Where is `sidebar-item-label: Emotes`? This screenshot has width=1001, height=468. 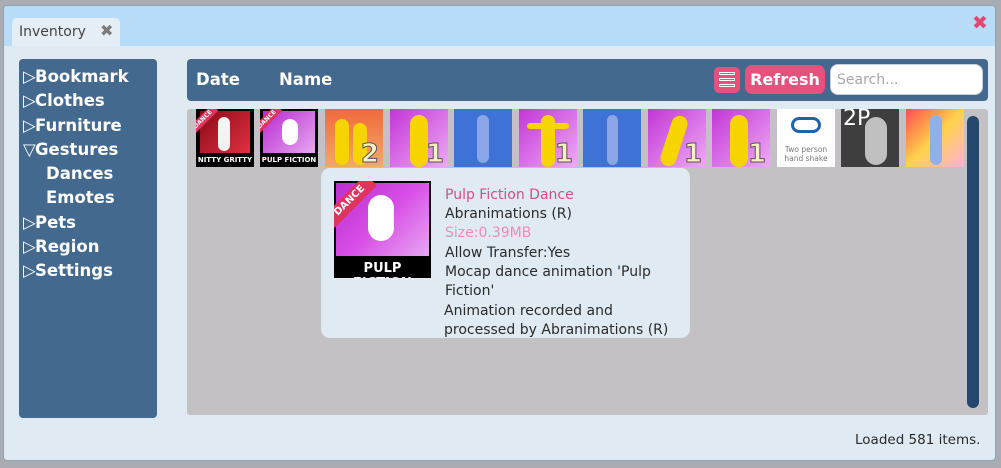
sidebar-item-label: Emotes is located at coordinates (80, 198).